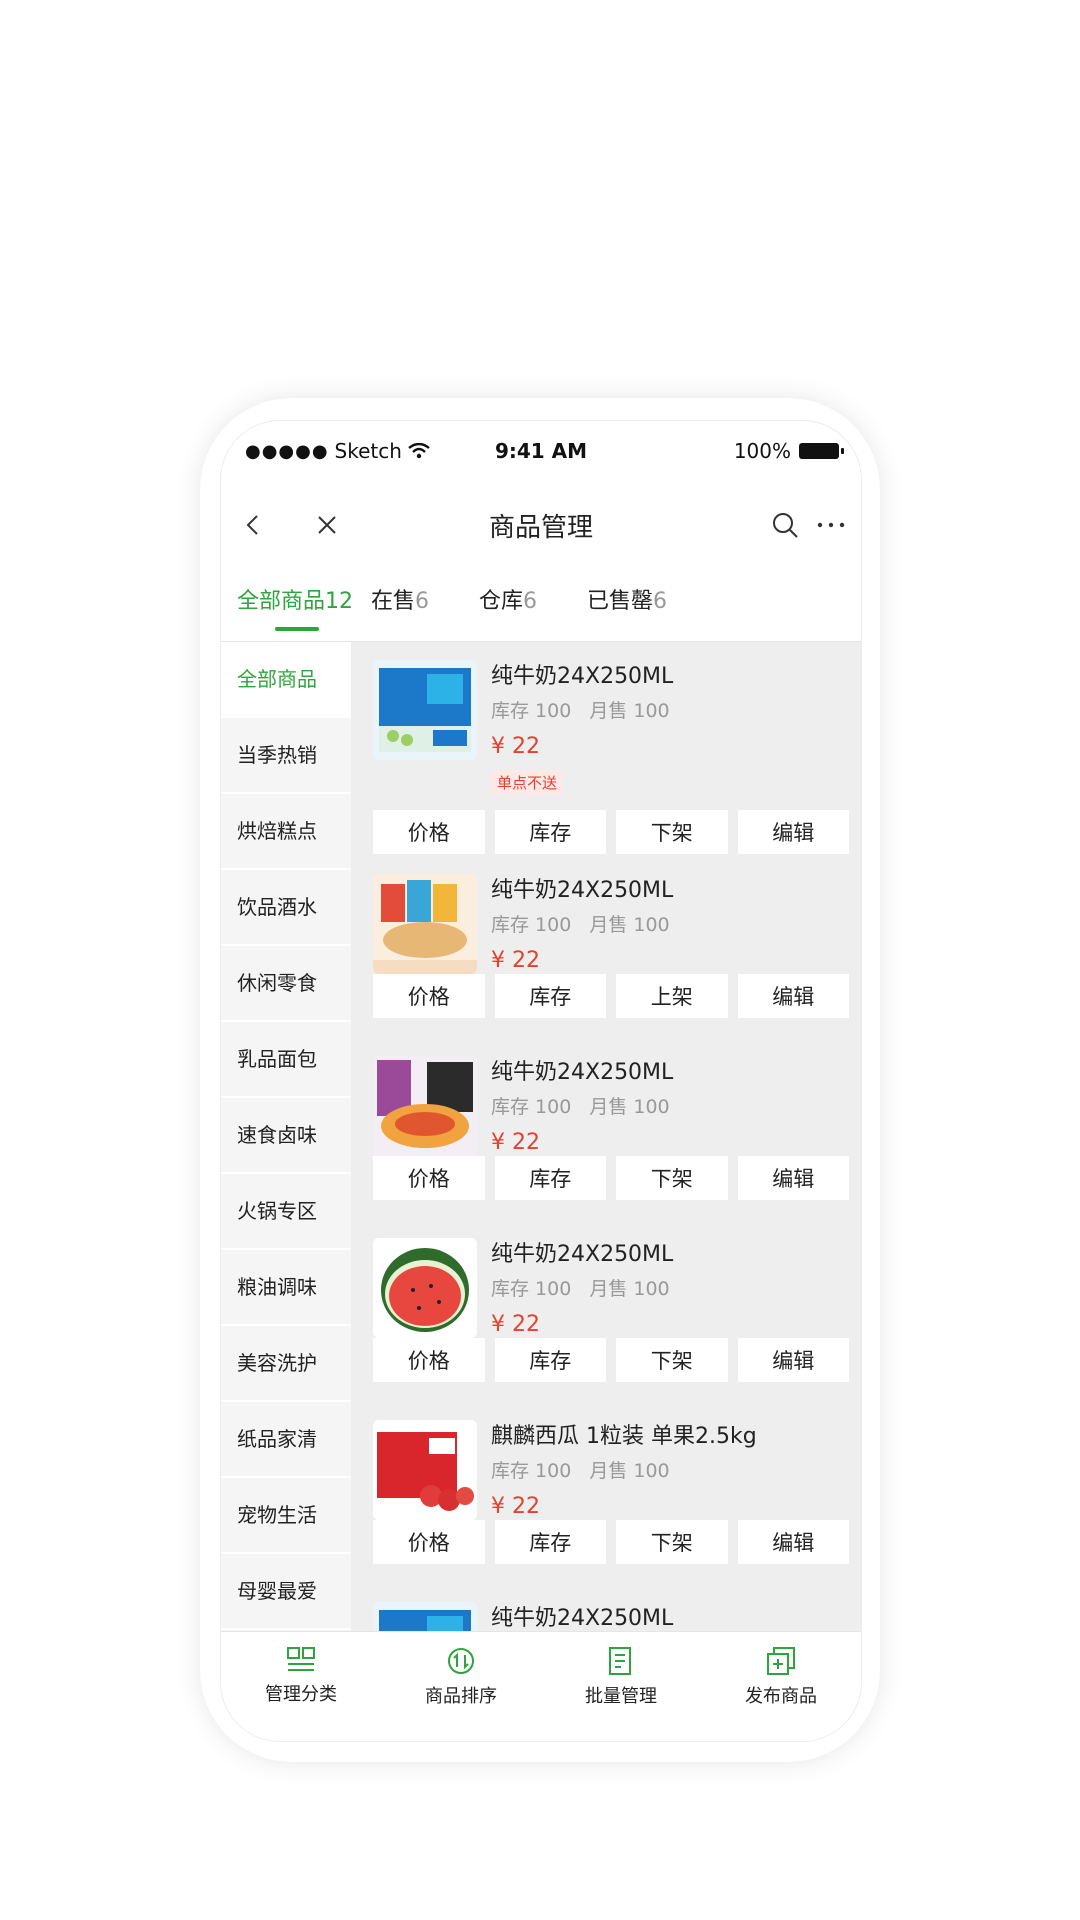 This screenshot has width=1080, height=1920. I want to click on tab-sold-out: 已售罄6, so click(627, 599).